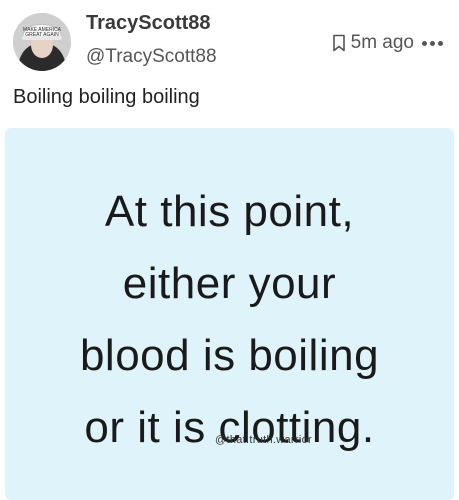 Image resolution: width=459 pixels, height=500 pixels. What do you see at coordinates (263, 440) in the screenshot?
I see `image-watermark: @that.truth.warrior` at bounding box center [263, 440].